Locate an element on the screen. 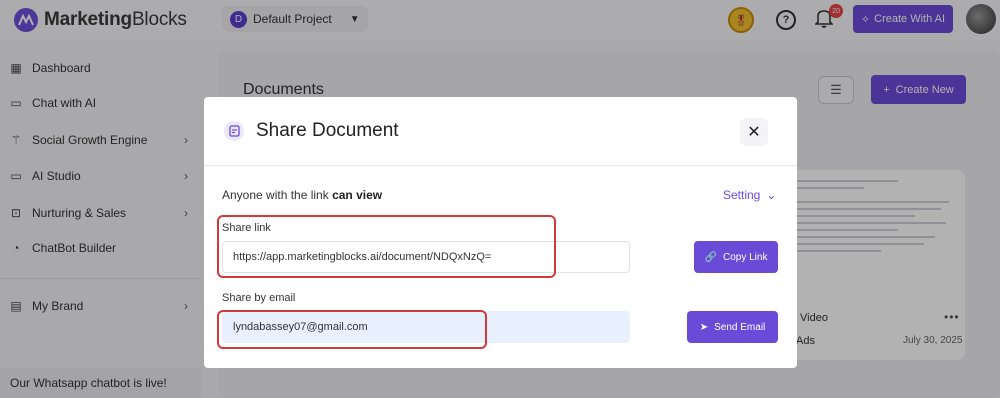 The width and height of the screenshot is (1000, 398). email-highlight is located at coordinates (352, 329).